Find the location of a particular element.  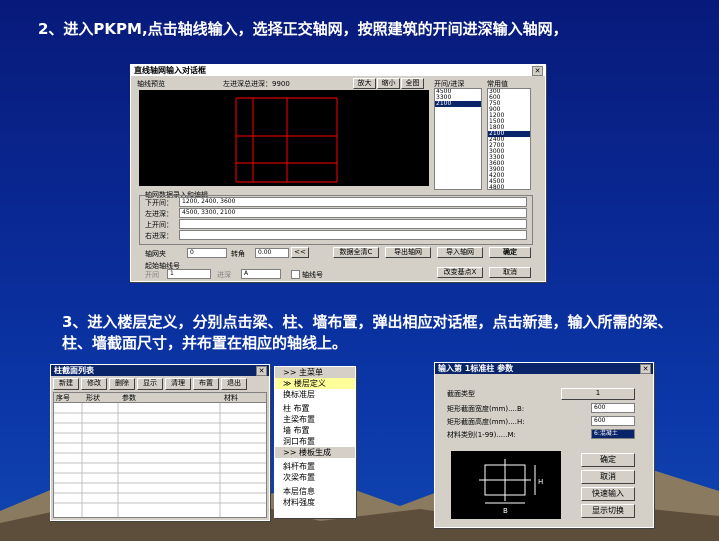

section-table: 序号 形状 参数 材料 is located at coordinates (160, 455).